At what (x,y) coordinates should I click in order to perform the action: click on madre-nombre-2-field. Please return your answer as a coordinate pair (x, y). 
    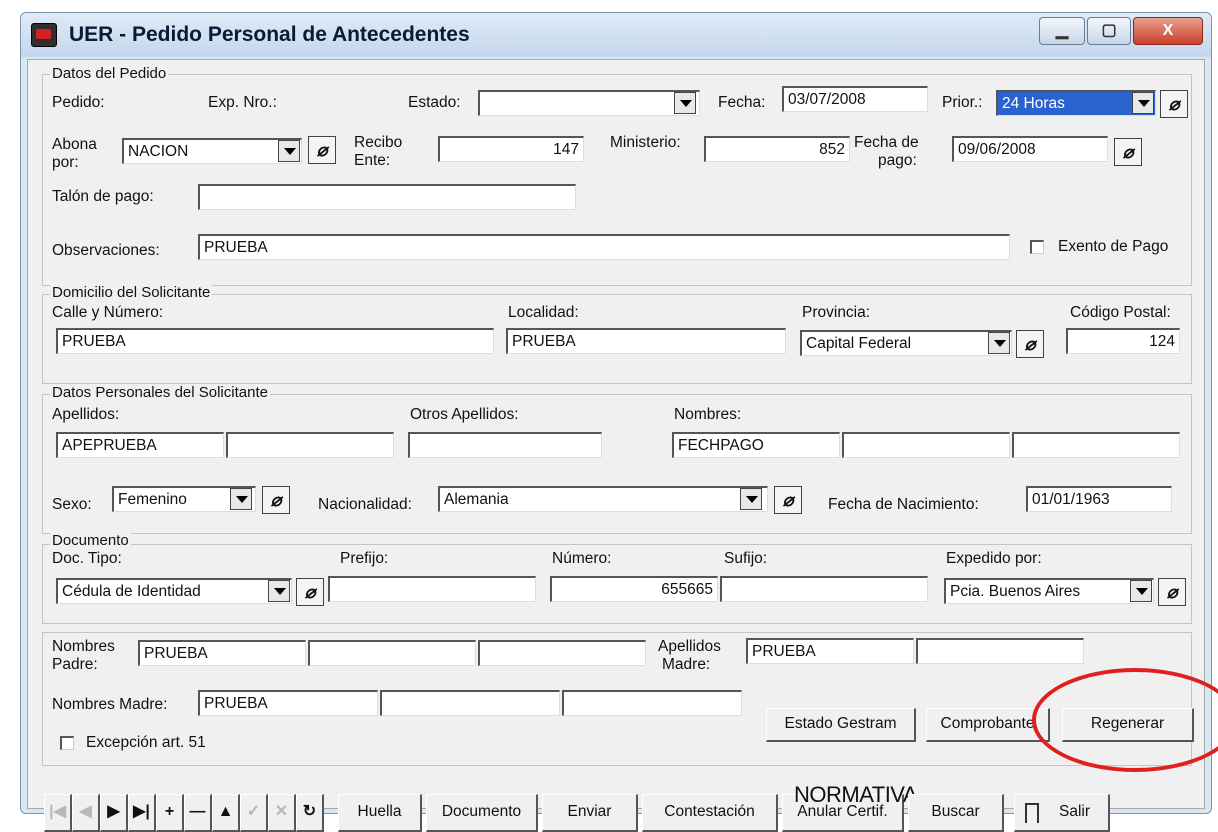
    Looking at the image, I should click on (470, 703).